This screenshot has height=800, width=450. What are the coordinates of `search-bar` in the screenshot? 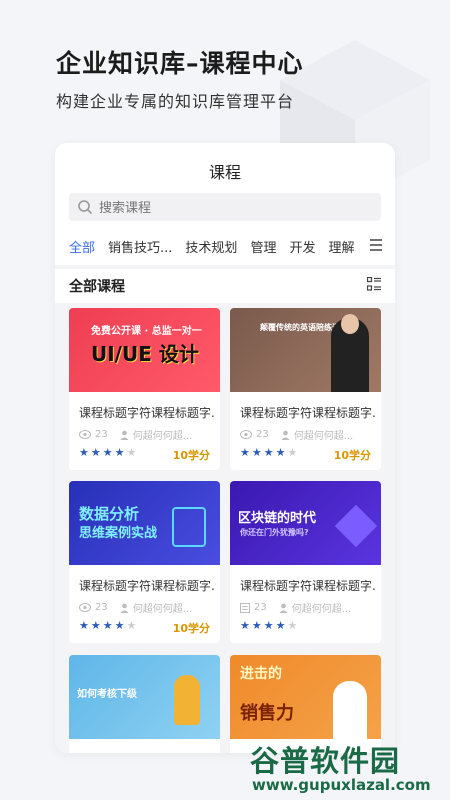 It's located at (225, 207).